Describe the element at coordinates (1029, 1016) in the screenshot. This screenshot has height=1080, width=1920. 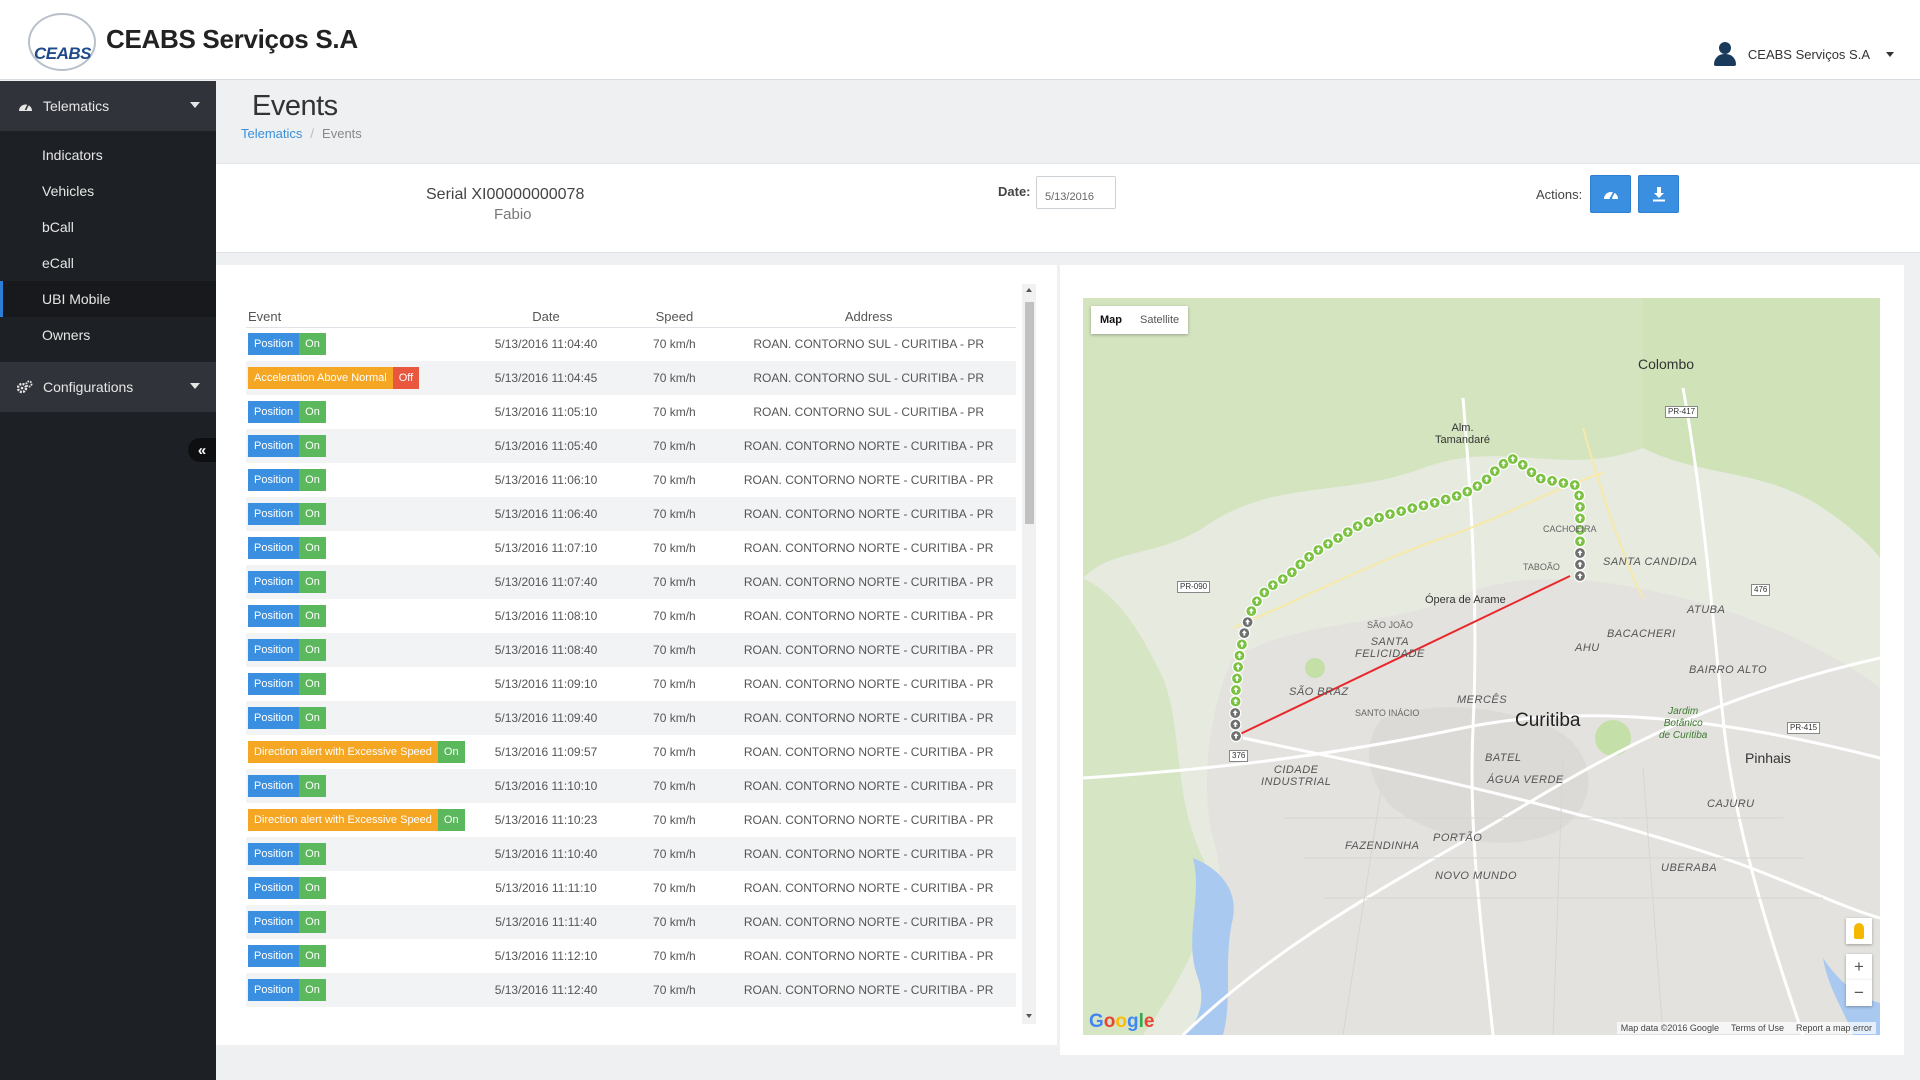
I see `scroll-down-arrow-icon` at that location.